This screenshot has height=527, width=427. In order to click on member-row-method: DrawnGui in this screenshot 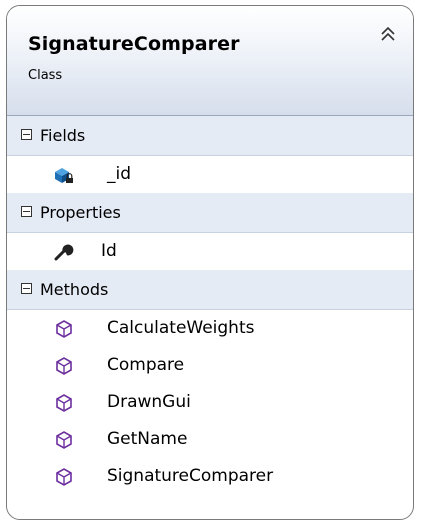, I will do `click(210, 402)`.